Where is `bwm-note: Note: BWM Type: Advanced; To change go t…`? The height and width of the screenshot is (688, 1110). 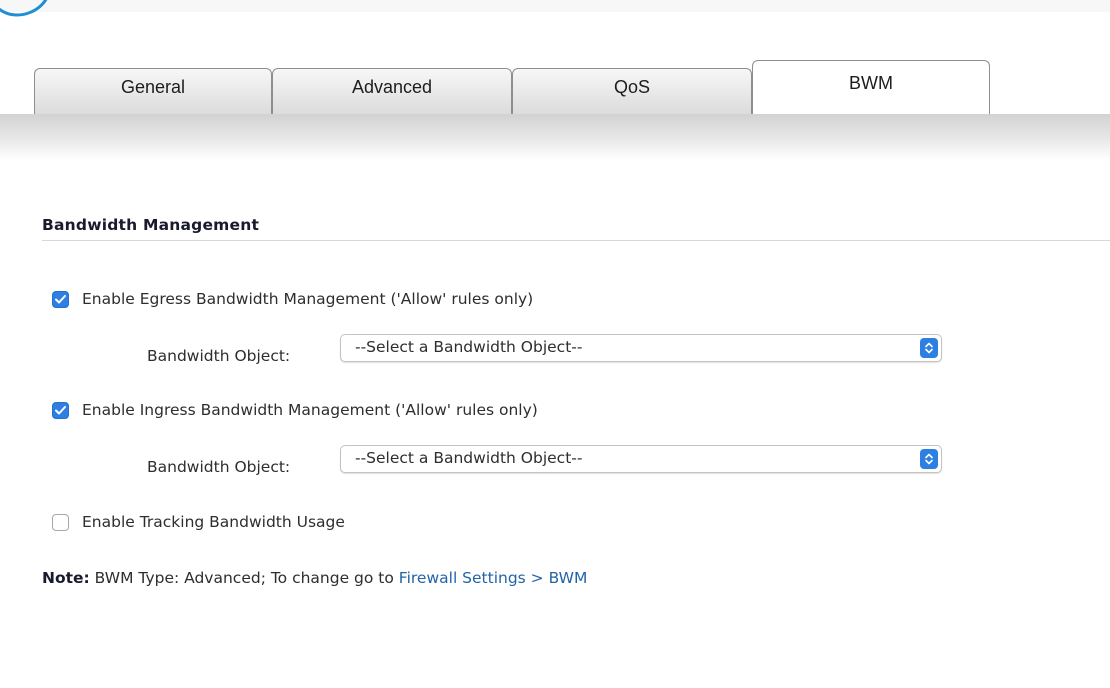 bwm-note: Note: BWM Type: Advanced; To change go t… is located at coordinates (314, 578).